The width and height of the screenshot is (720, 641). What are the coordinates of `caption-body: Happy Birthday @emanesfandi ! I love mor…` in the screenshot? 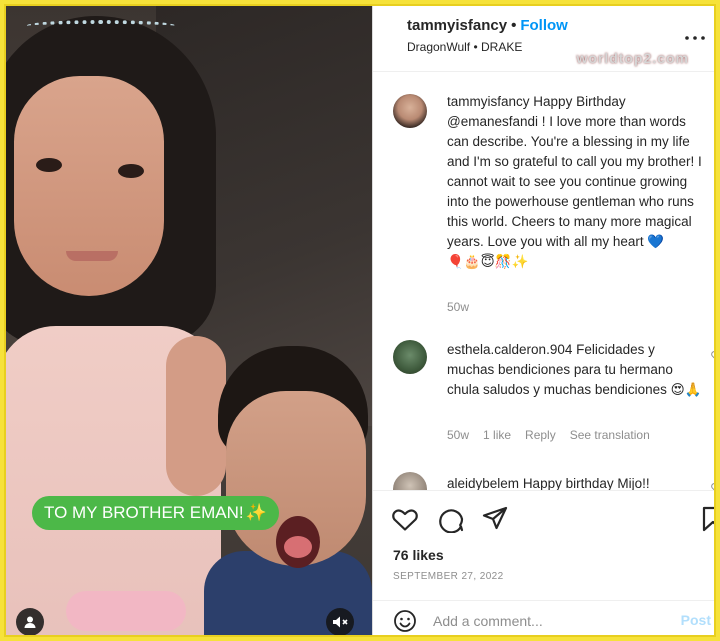 It's located at (574, 171).